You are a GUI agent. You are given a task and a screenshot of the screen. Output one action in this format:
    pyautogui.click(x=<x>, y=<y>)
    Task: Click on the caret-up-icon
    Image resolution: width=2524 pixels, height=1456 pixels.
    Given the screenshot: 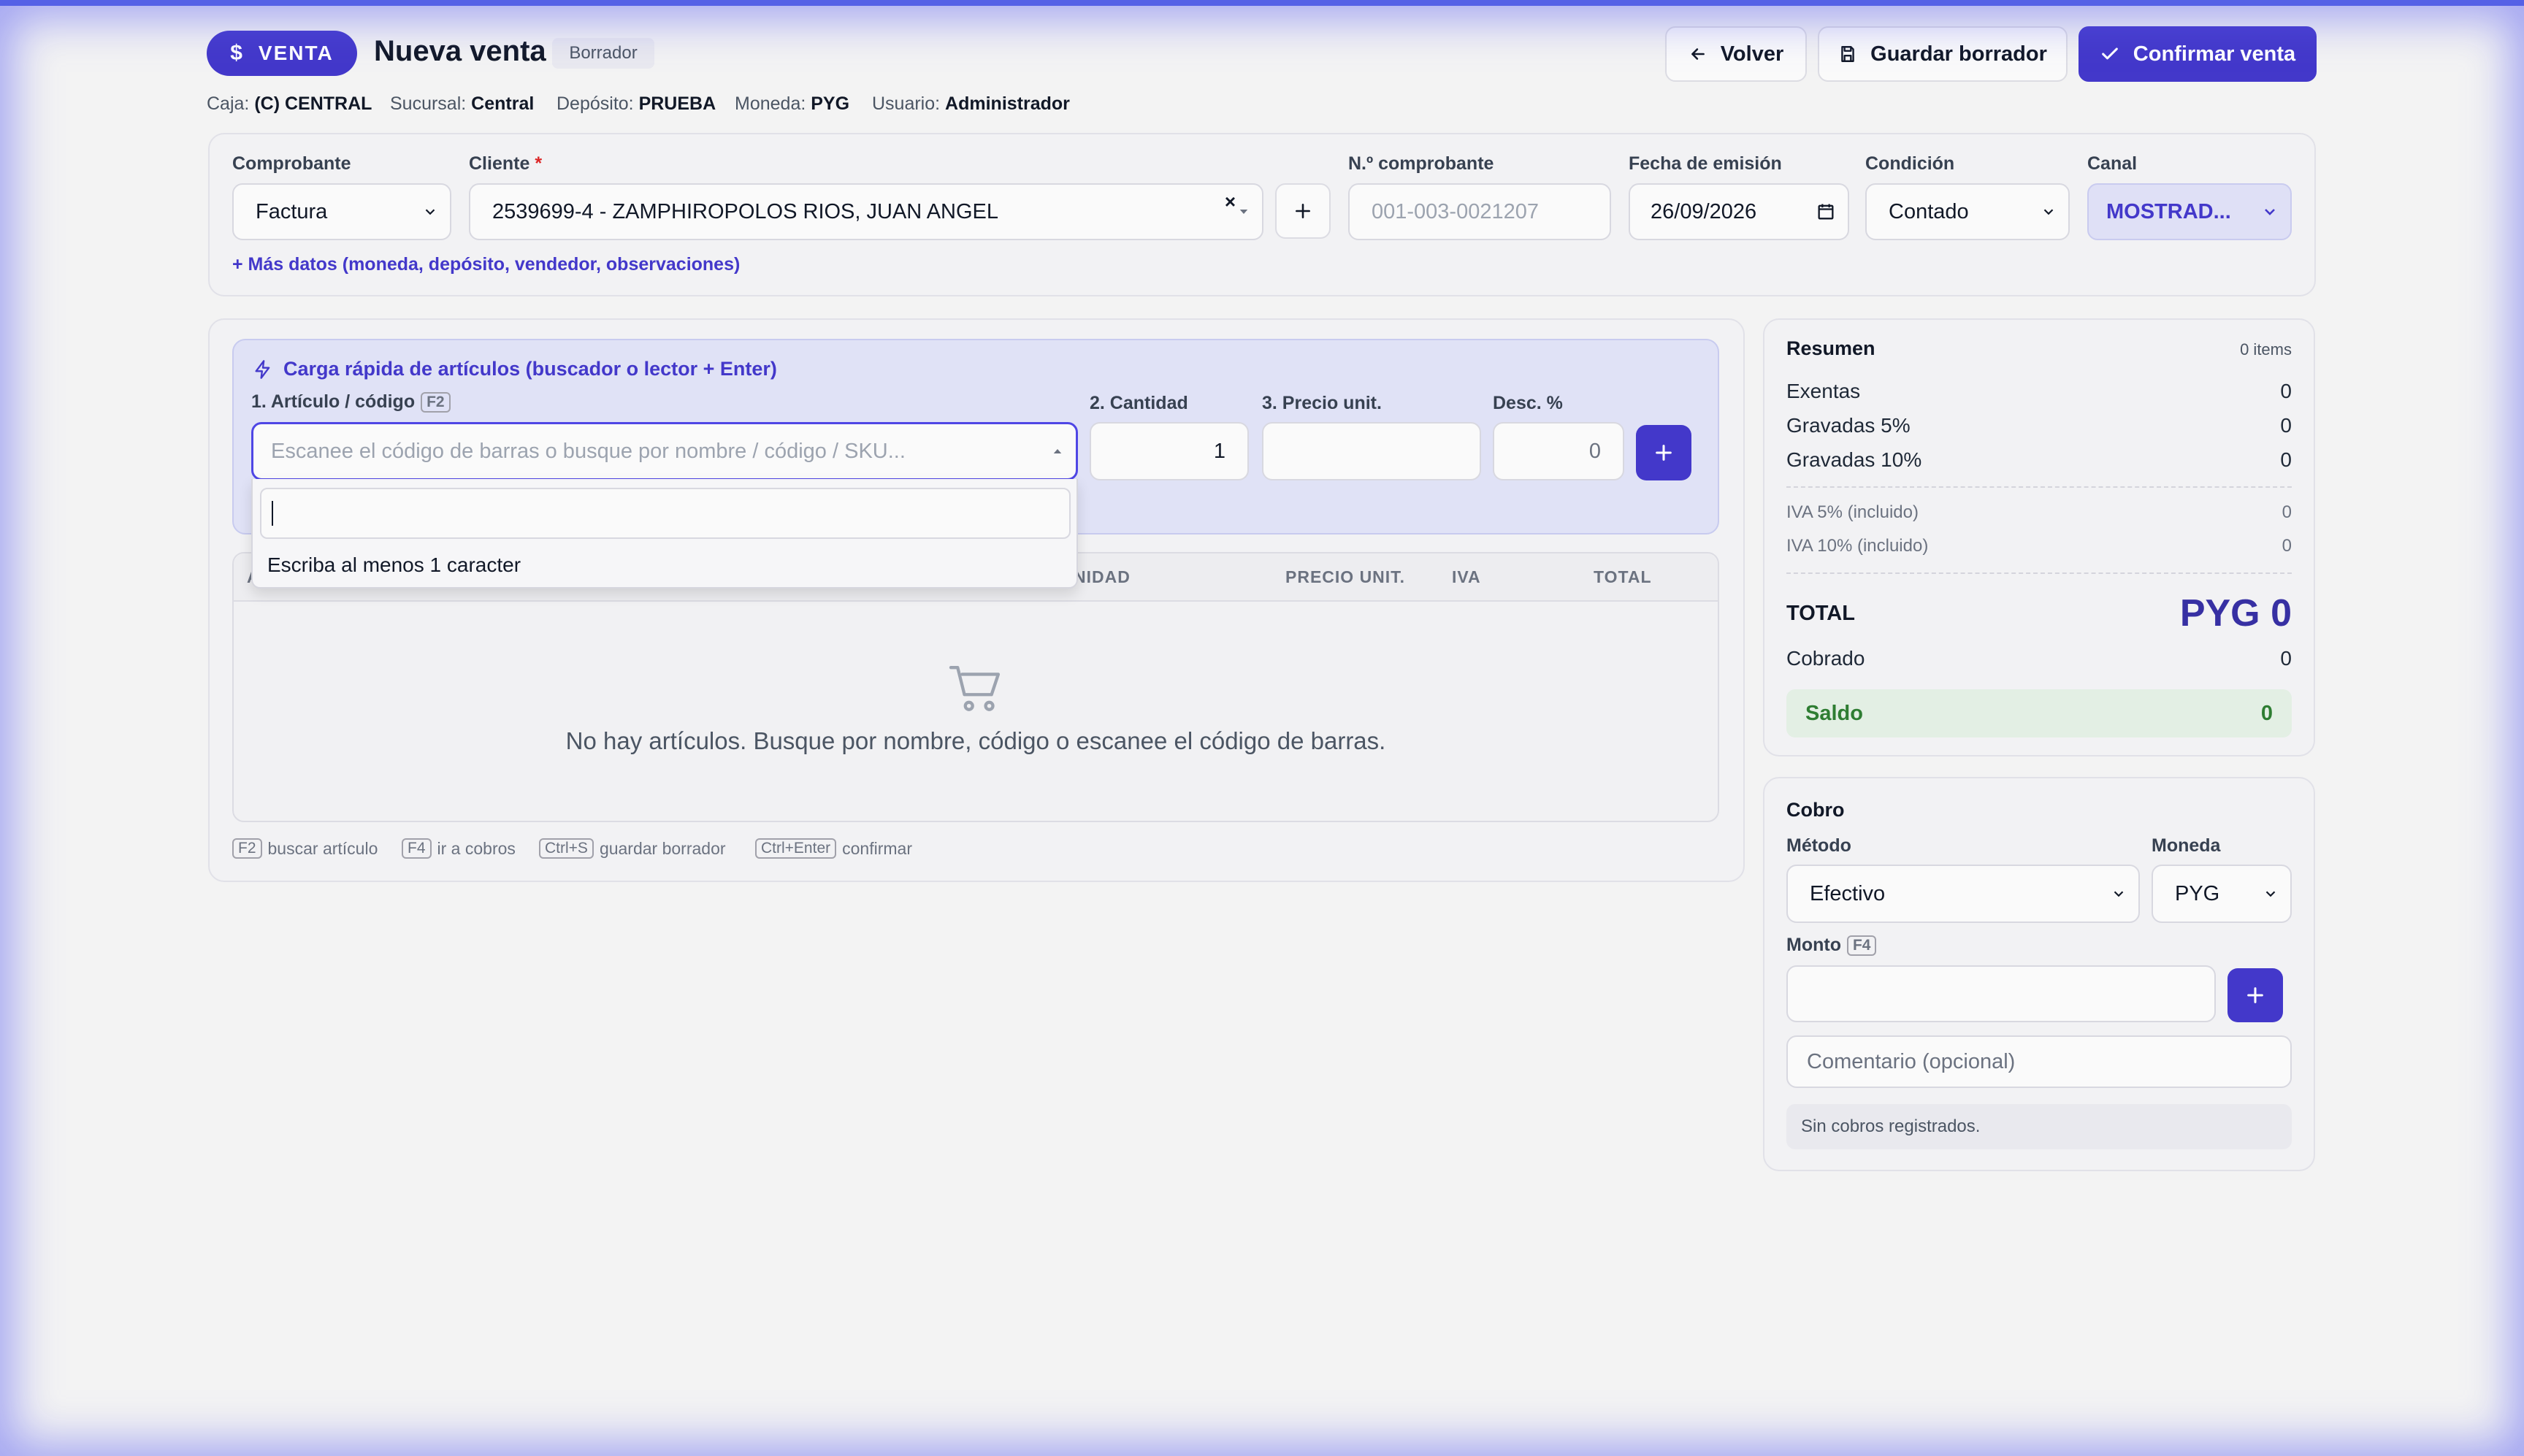 What is the action you would take?
    pyautogui.click(x=1057, y=451)
    